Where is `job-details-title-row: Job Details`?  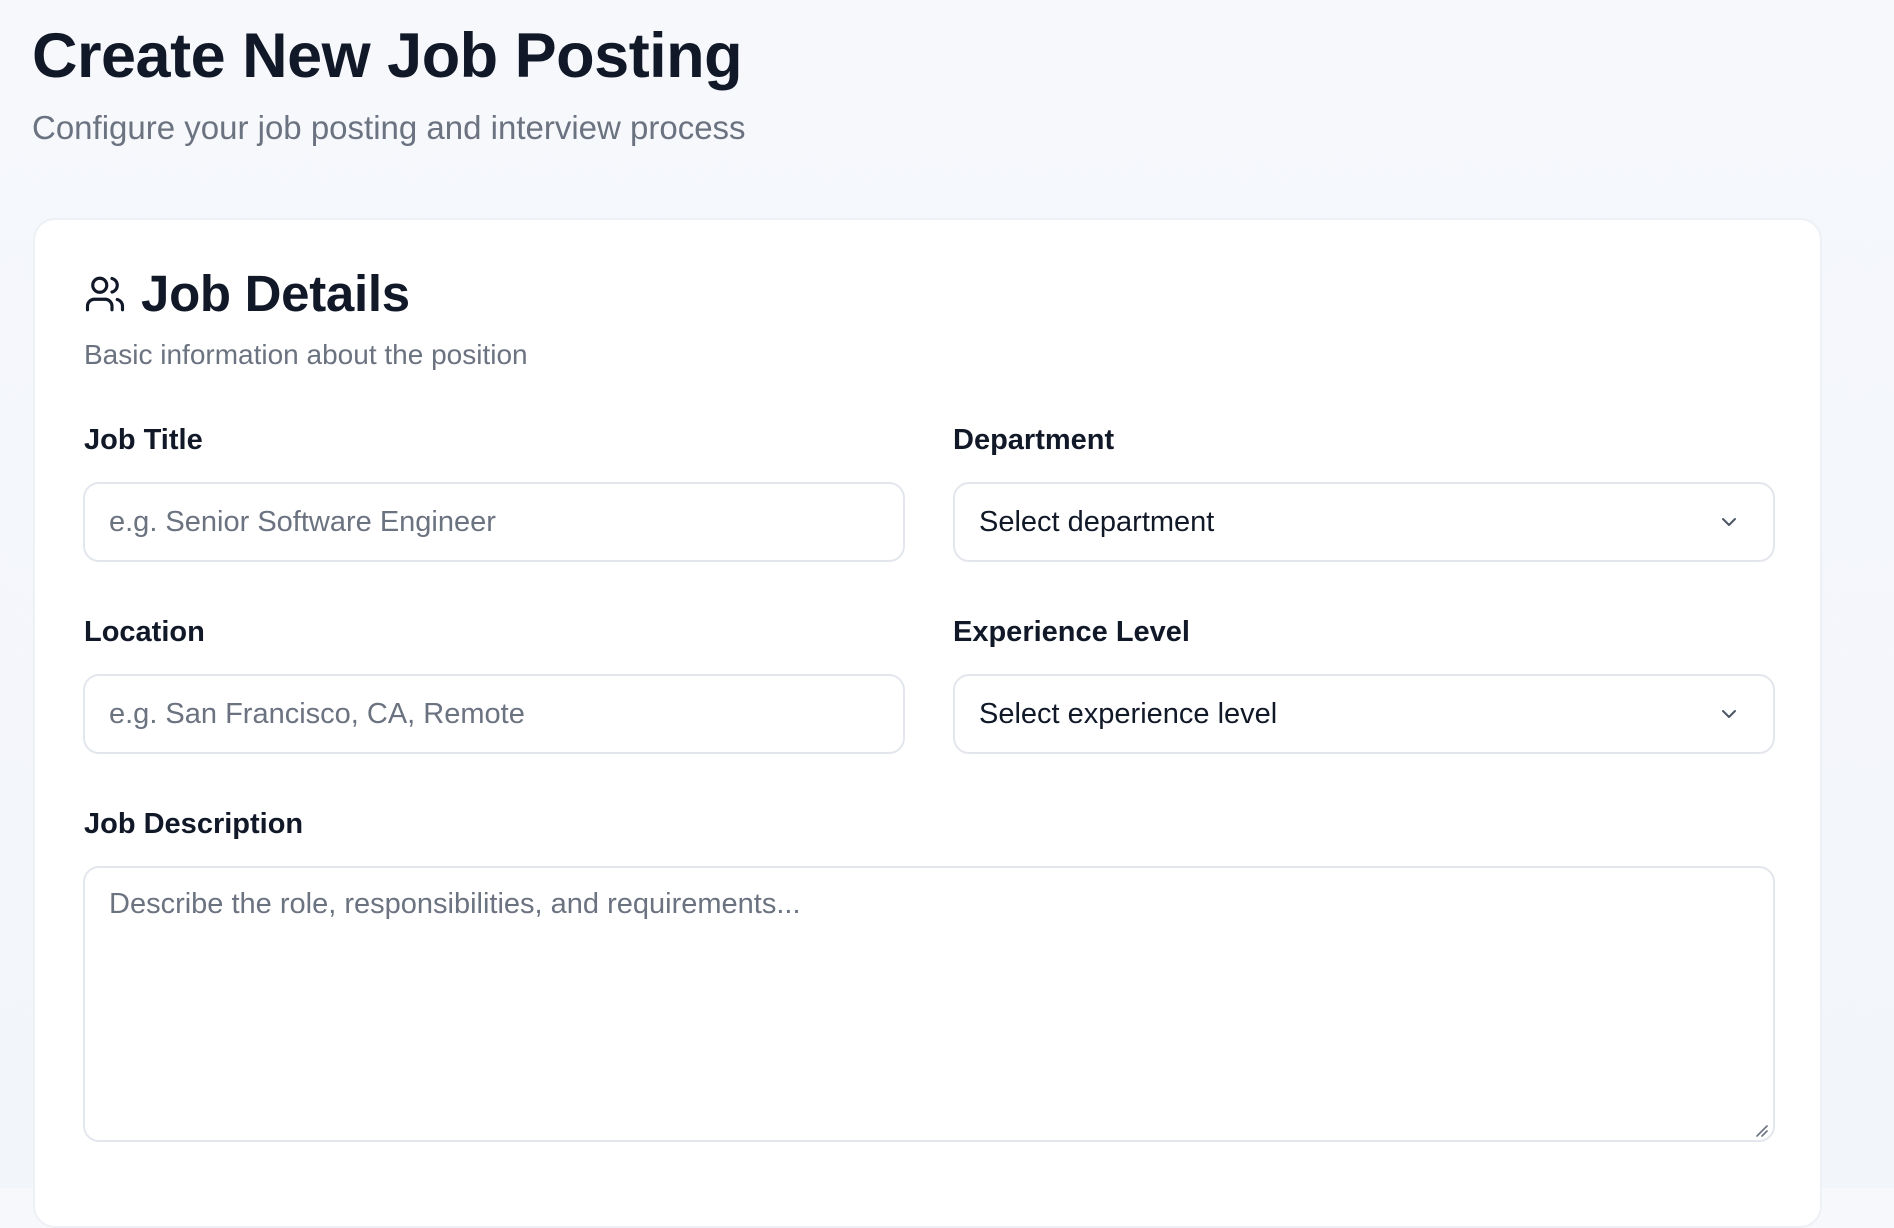 job-details-title-row: Job Details is located at coordinates (306, 294).